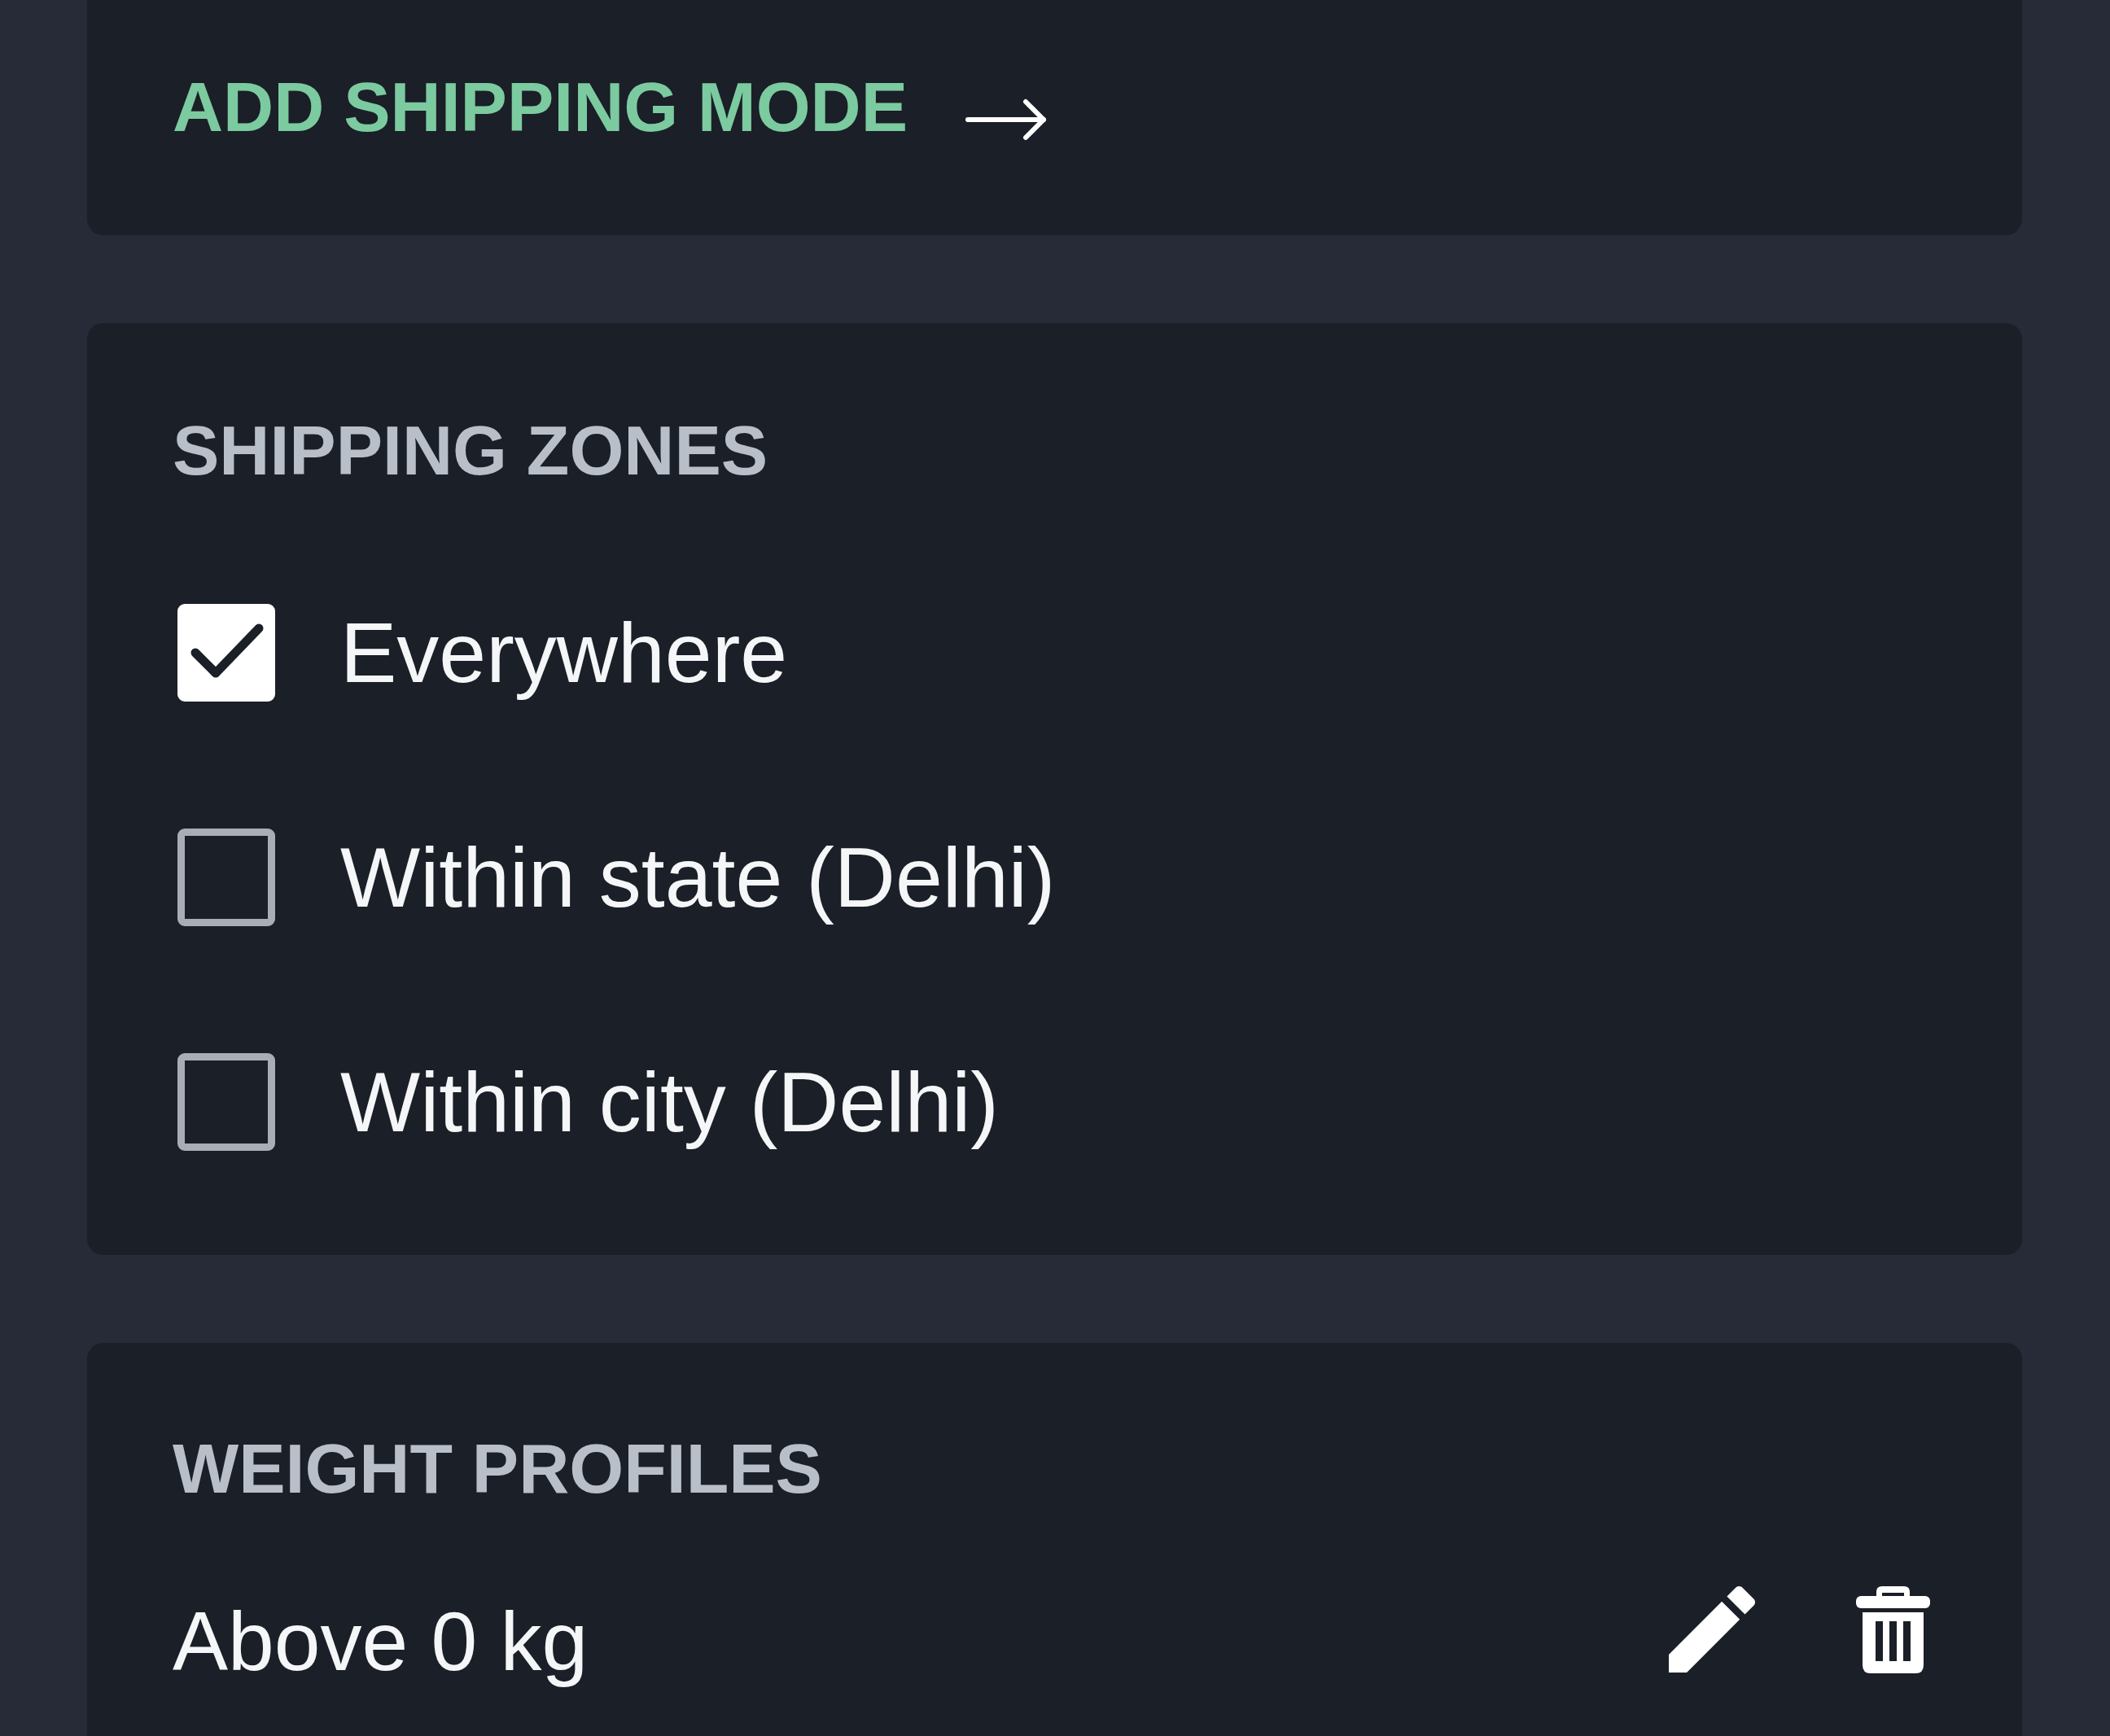  What do you see at coordinates (1007, 119) in the screenshot?
I see `arrow-icon` at bounding box center [1007, 119].